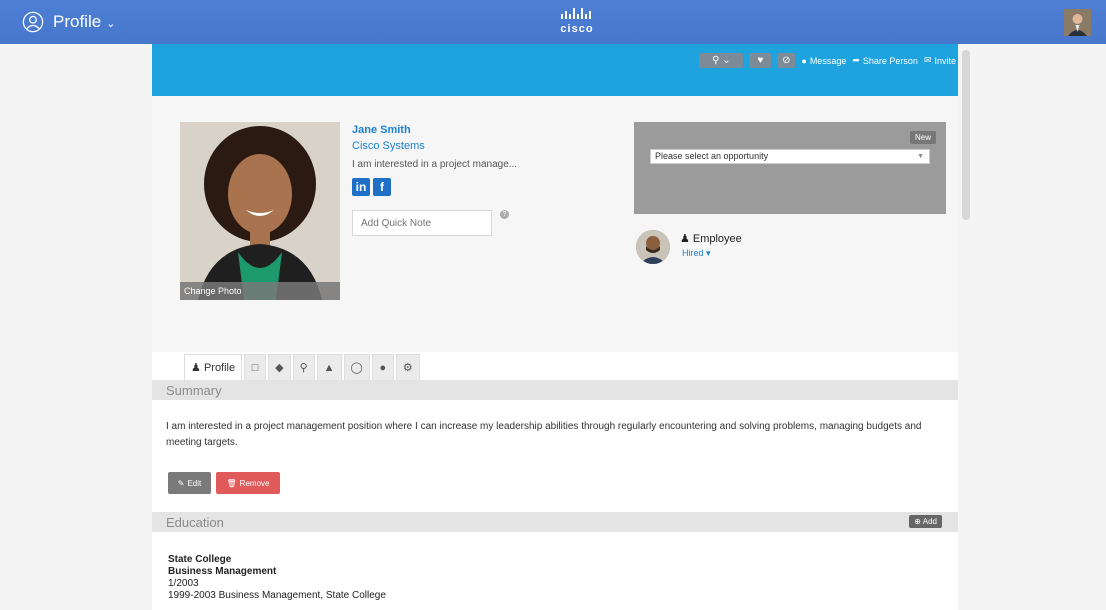 Image resolution: width=1106 pixels, height=610 pixels. I want to click on block-button: ⊘, so click(786, 60).